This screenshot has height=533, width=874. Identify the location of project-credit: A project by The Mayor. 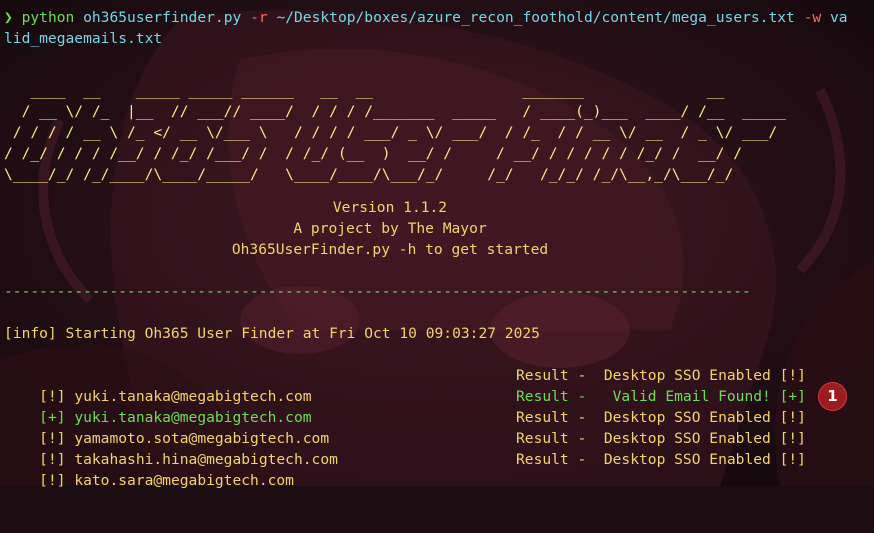
(390, 228).